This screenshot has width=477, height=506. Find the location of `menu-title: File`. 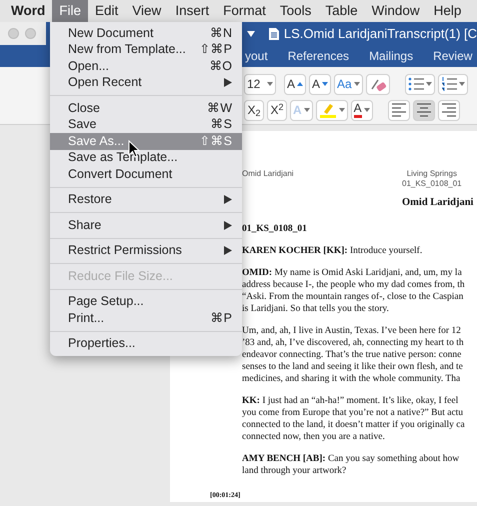

menu-title: File is located at coordinates (70, 11).